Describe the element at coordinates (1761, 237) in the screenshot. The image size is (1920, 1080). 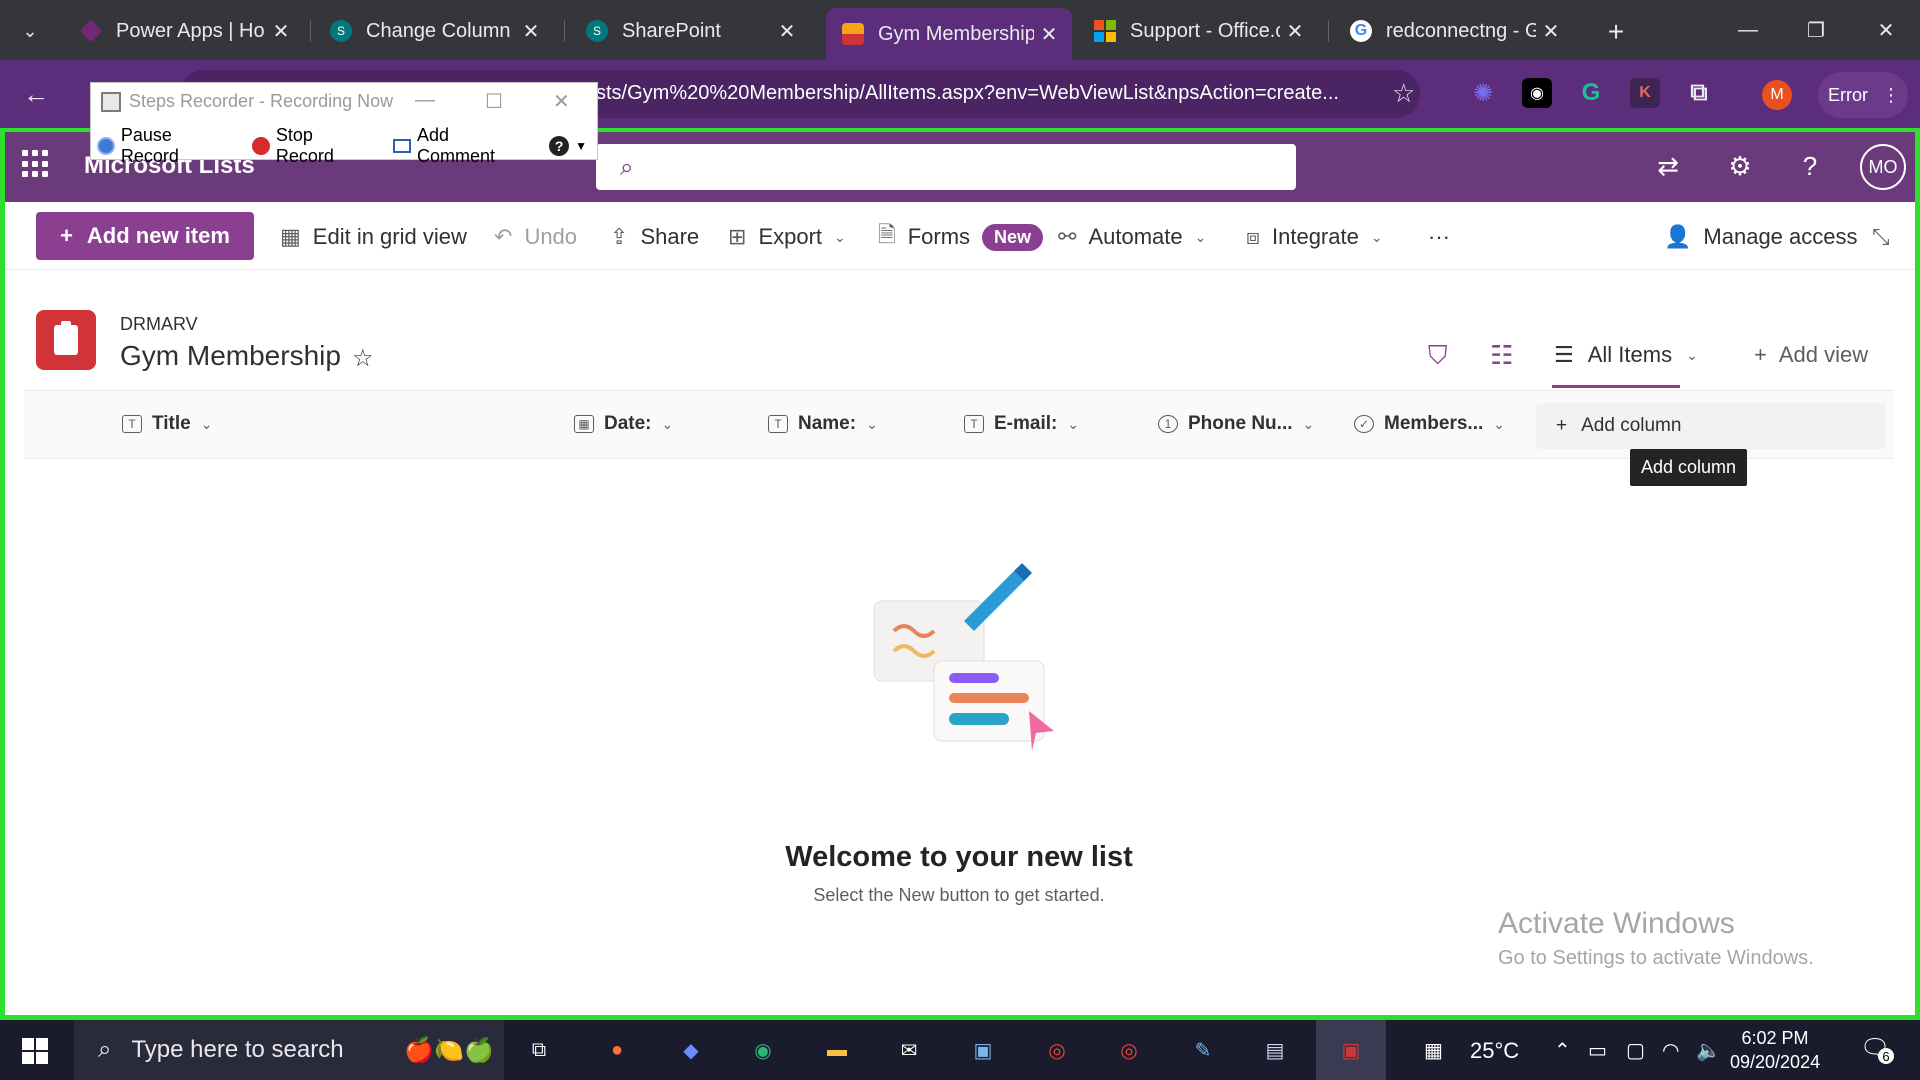
I see `manage-access-button: 👤 Manage access` at that location.